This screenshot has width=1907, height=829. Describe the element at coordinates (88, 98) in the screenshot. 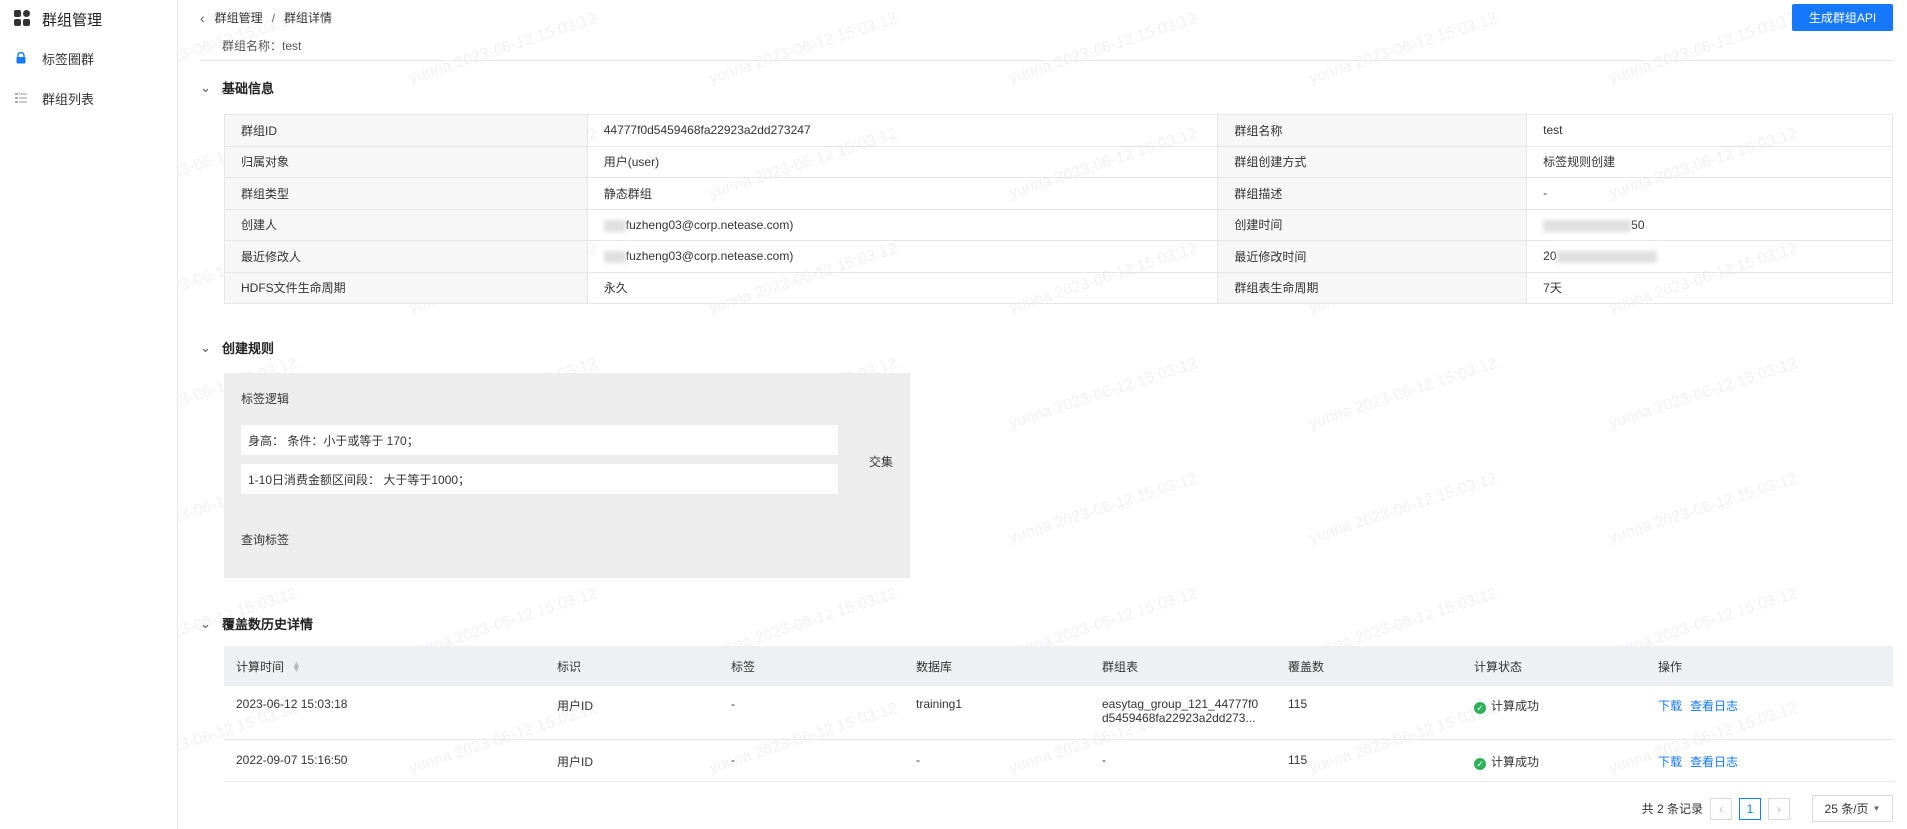

I see `sidebar-item-group-list: 群组列表` at that location.